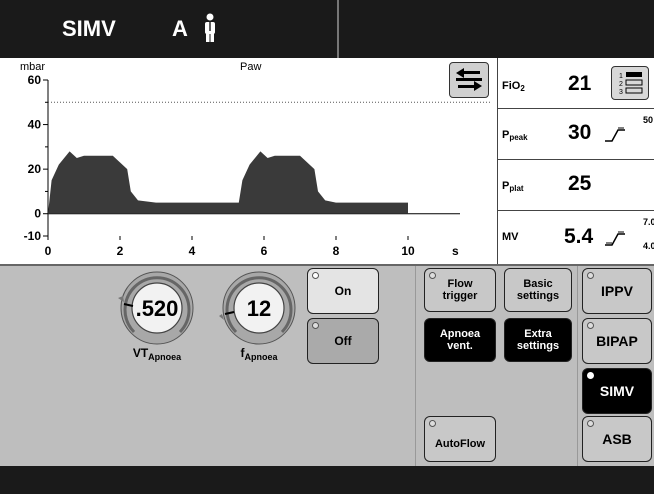  I want to click on ppeak-label: Ppeak, so click(515, 135).